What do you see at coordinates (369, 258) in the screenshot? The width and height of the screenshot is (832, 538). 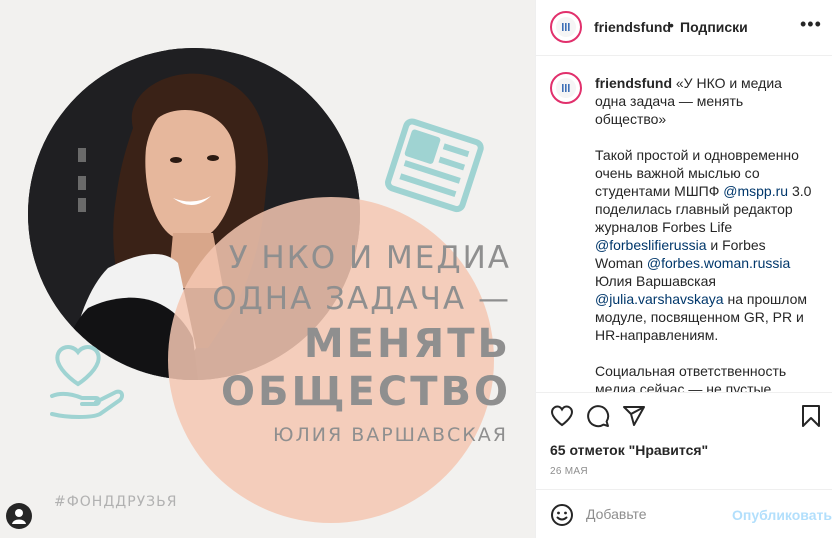 I see `headline-line-1: У НКО И МЕДИА` at bounding box center [369, 258].